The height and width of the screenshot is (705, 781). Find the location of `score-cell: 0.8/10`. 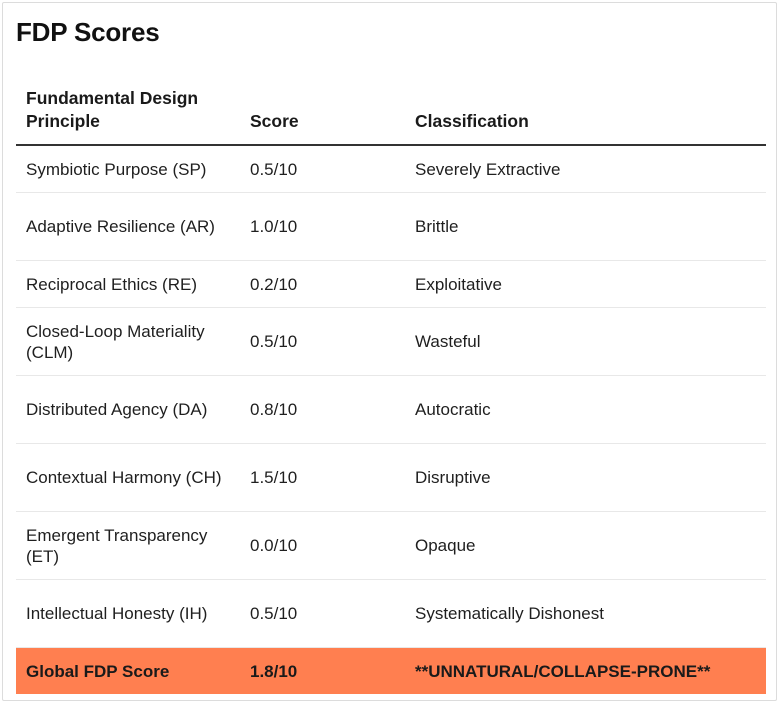

score-cell: 0.8/10 is located at coordinates (322, 409).